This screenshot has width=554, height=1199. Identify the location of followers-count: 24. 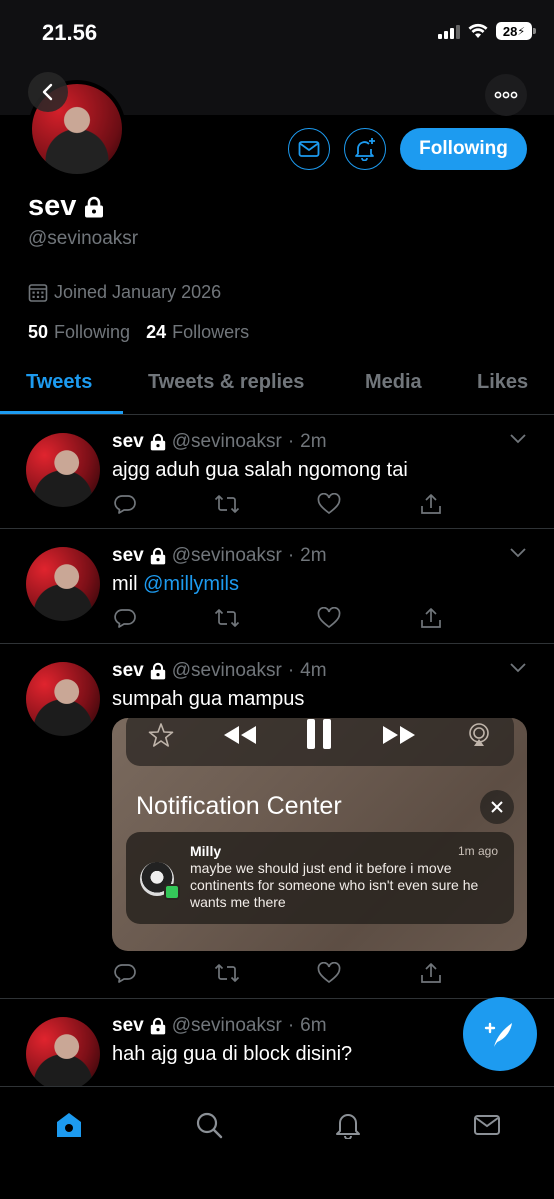
(156, 332).